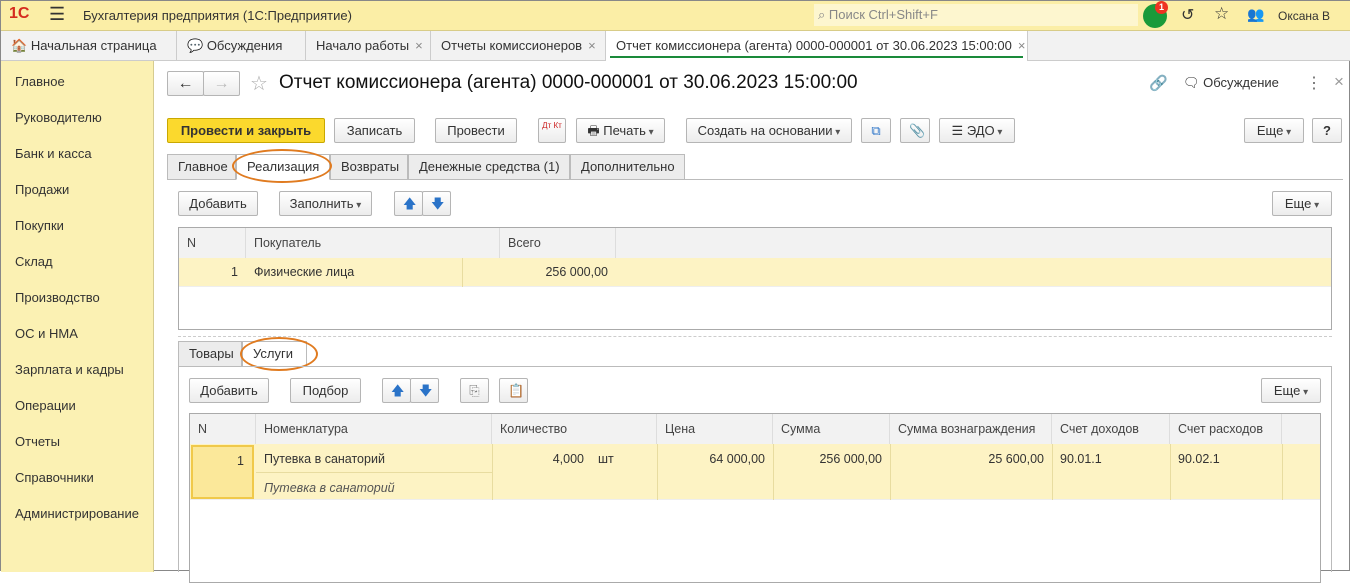 This screenshot has height=583, width=1350. Describe the element at coordinates (53, 153) in the screenshot. I see `sidebar-item: Банк и касса` at that location.